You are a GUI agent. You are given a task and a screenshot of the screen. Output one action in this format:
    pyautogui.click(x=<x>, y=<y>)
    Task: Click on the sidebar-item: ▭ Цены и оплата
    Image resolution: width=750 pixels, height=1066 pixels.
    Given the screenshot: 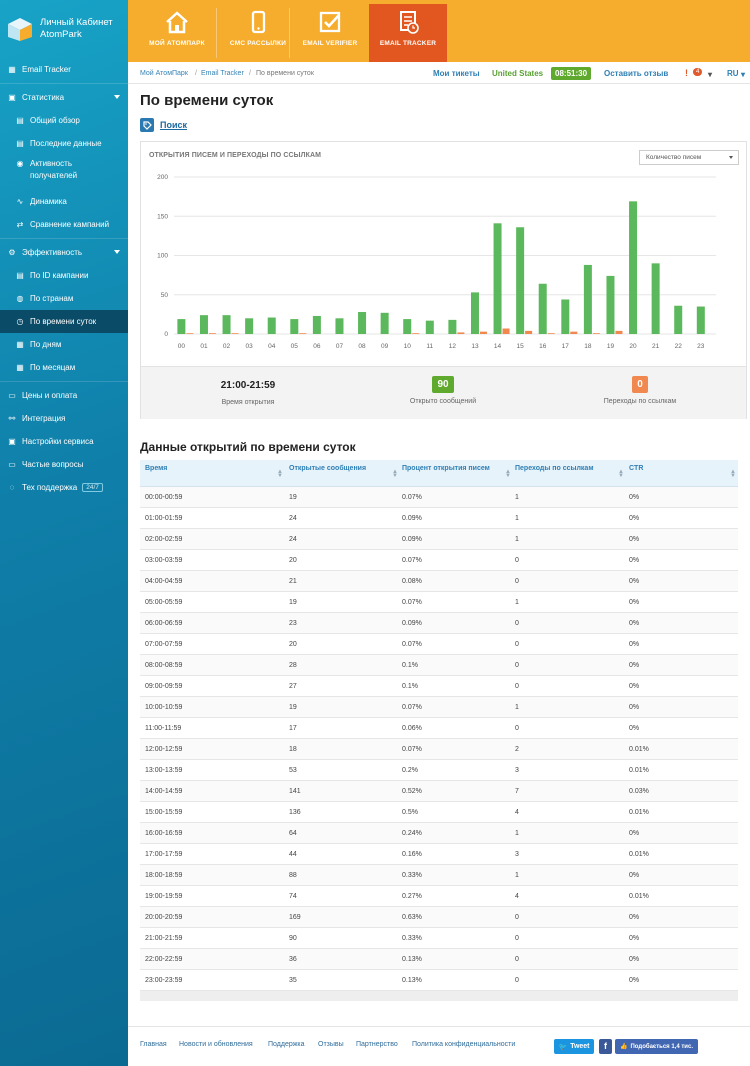 What is the action you would take?
    pyautogui.click(x=64, y=395)
    